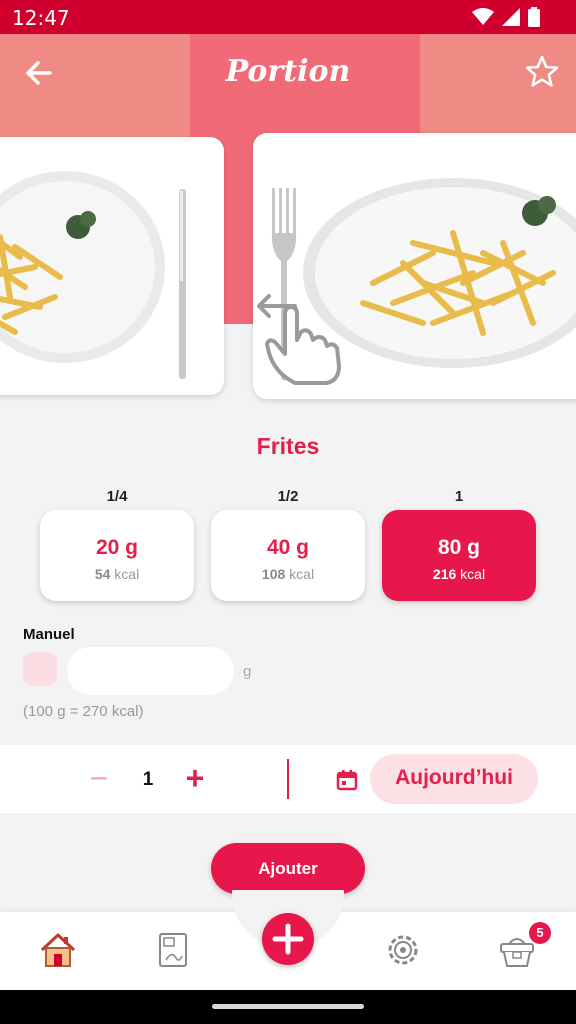 The image size is (576, 1024). What do you see at coordinates (117, 547) in the screenshot?
I see `portion-grams: 20 g` at bounding box center [117, 547].